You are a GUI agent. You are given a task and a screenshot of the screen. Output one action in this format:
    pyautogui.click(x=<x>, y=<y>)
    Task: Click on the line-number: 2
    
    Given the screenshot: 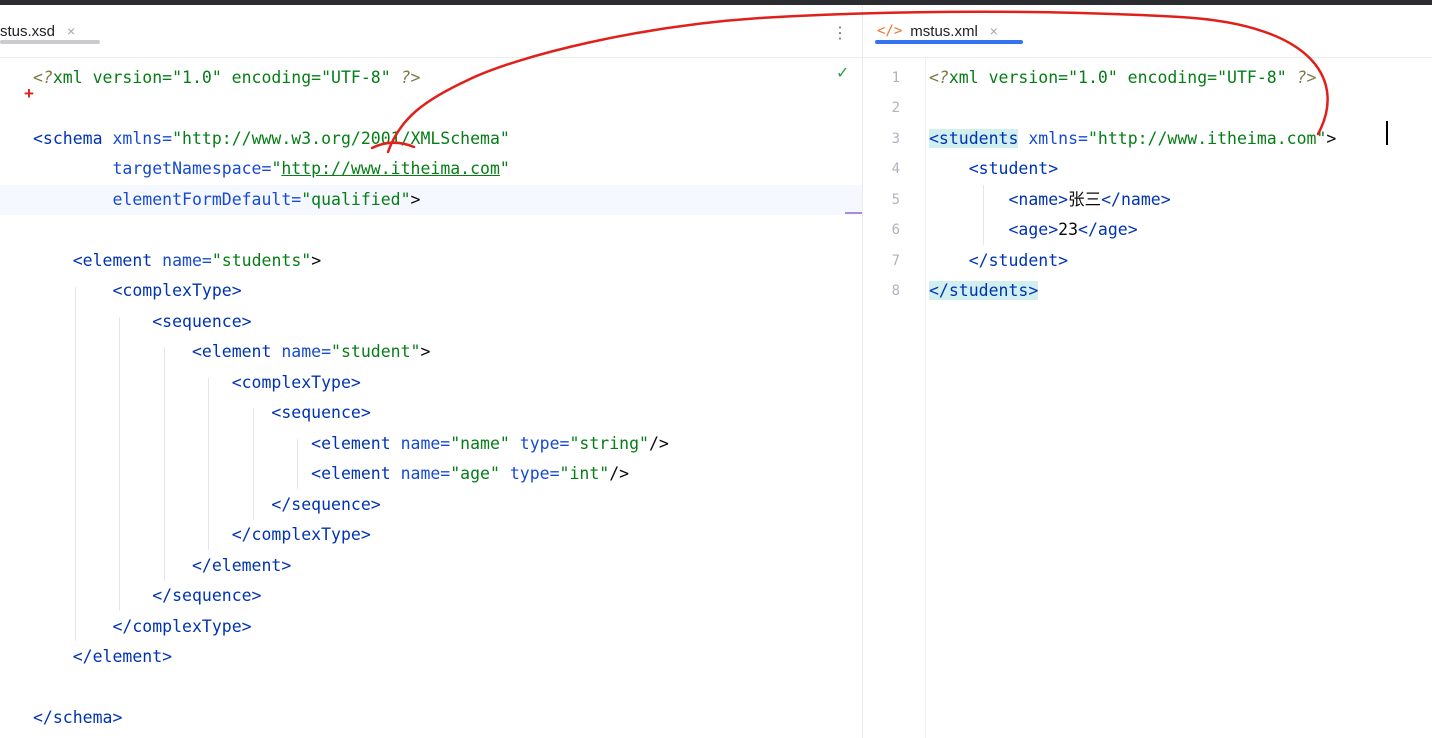 What is the action you would take?
    pyautogui.click(x=895, y=108)
    